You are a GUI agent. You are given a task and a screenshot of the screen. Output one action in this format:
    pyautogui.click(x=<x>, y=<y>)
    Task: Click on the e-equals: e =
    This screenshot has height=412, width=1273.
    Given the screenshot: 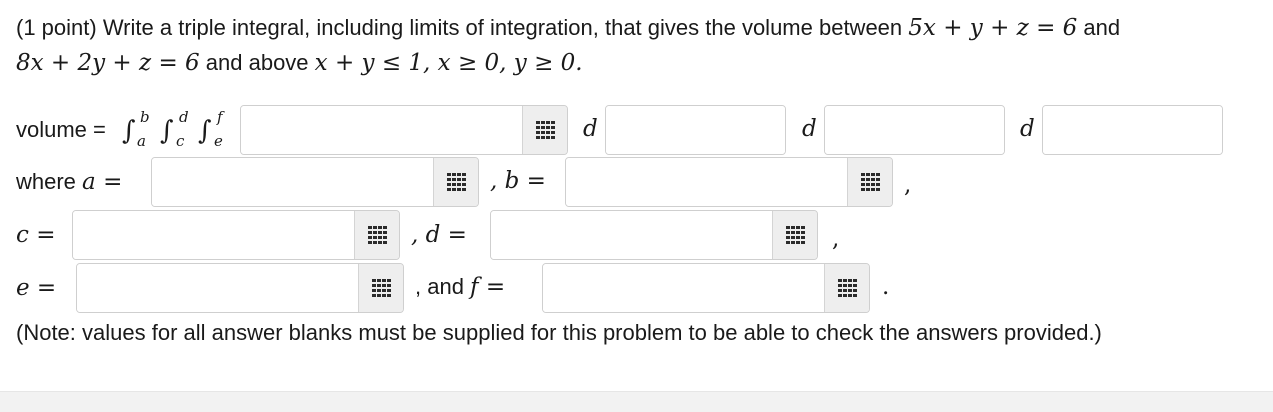 What is the action you would take?
    pyautogui.click(x=36, y=288)
    